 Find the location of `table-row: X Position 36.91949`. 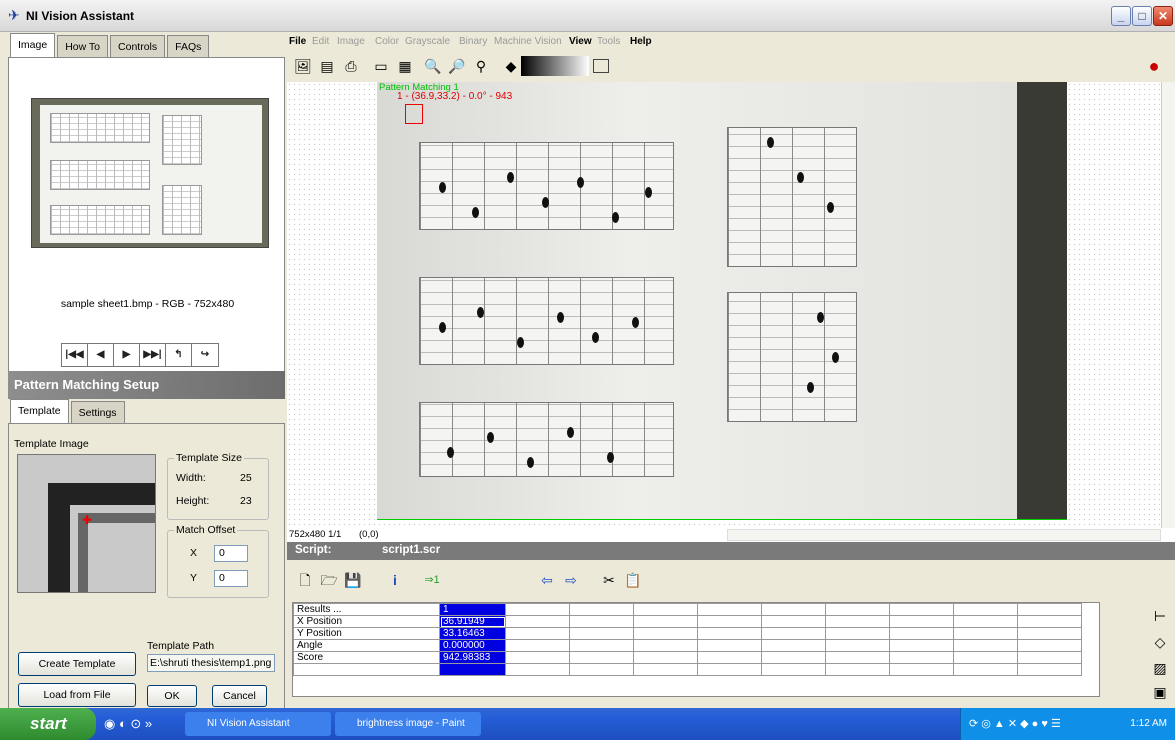

table-row: X Position 36.91949 is located at coordinates (687, 621).